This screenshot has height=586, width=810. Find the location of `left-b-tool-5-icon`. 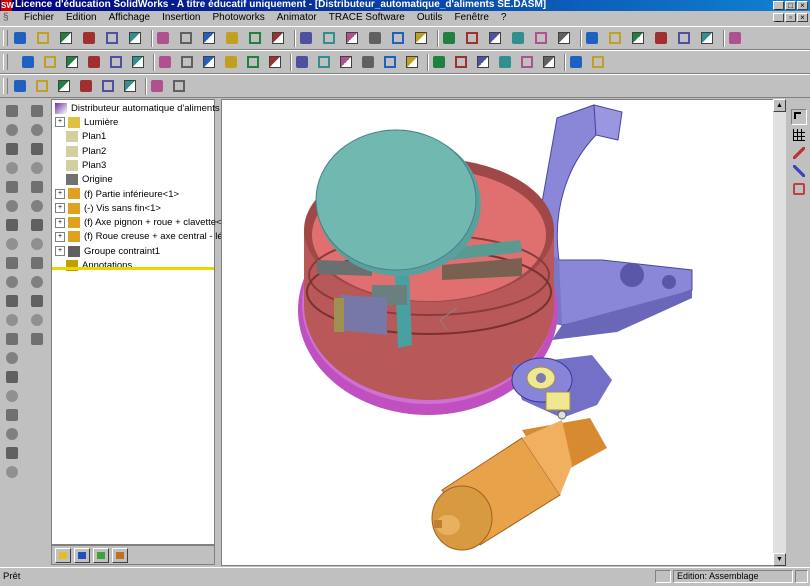

left-b-tool-5-icon is located at coordinates (37, 187).